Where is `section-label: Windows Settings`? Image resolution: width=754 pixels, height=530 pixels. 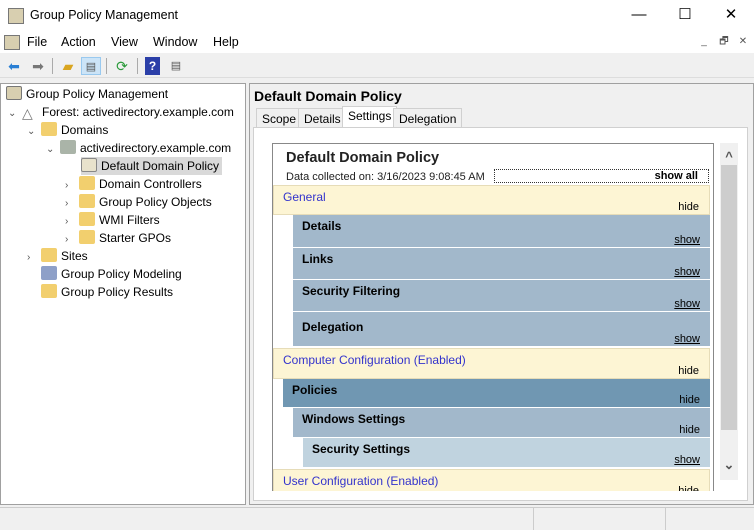 section-label: Windows Settings is located at coordinates (354, 419).